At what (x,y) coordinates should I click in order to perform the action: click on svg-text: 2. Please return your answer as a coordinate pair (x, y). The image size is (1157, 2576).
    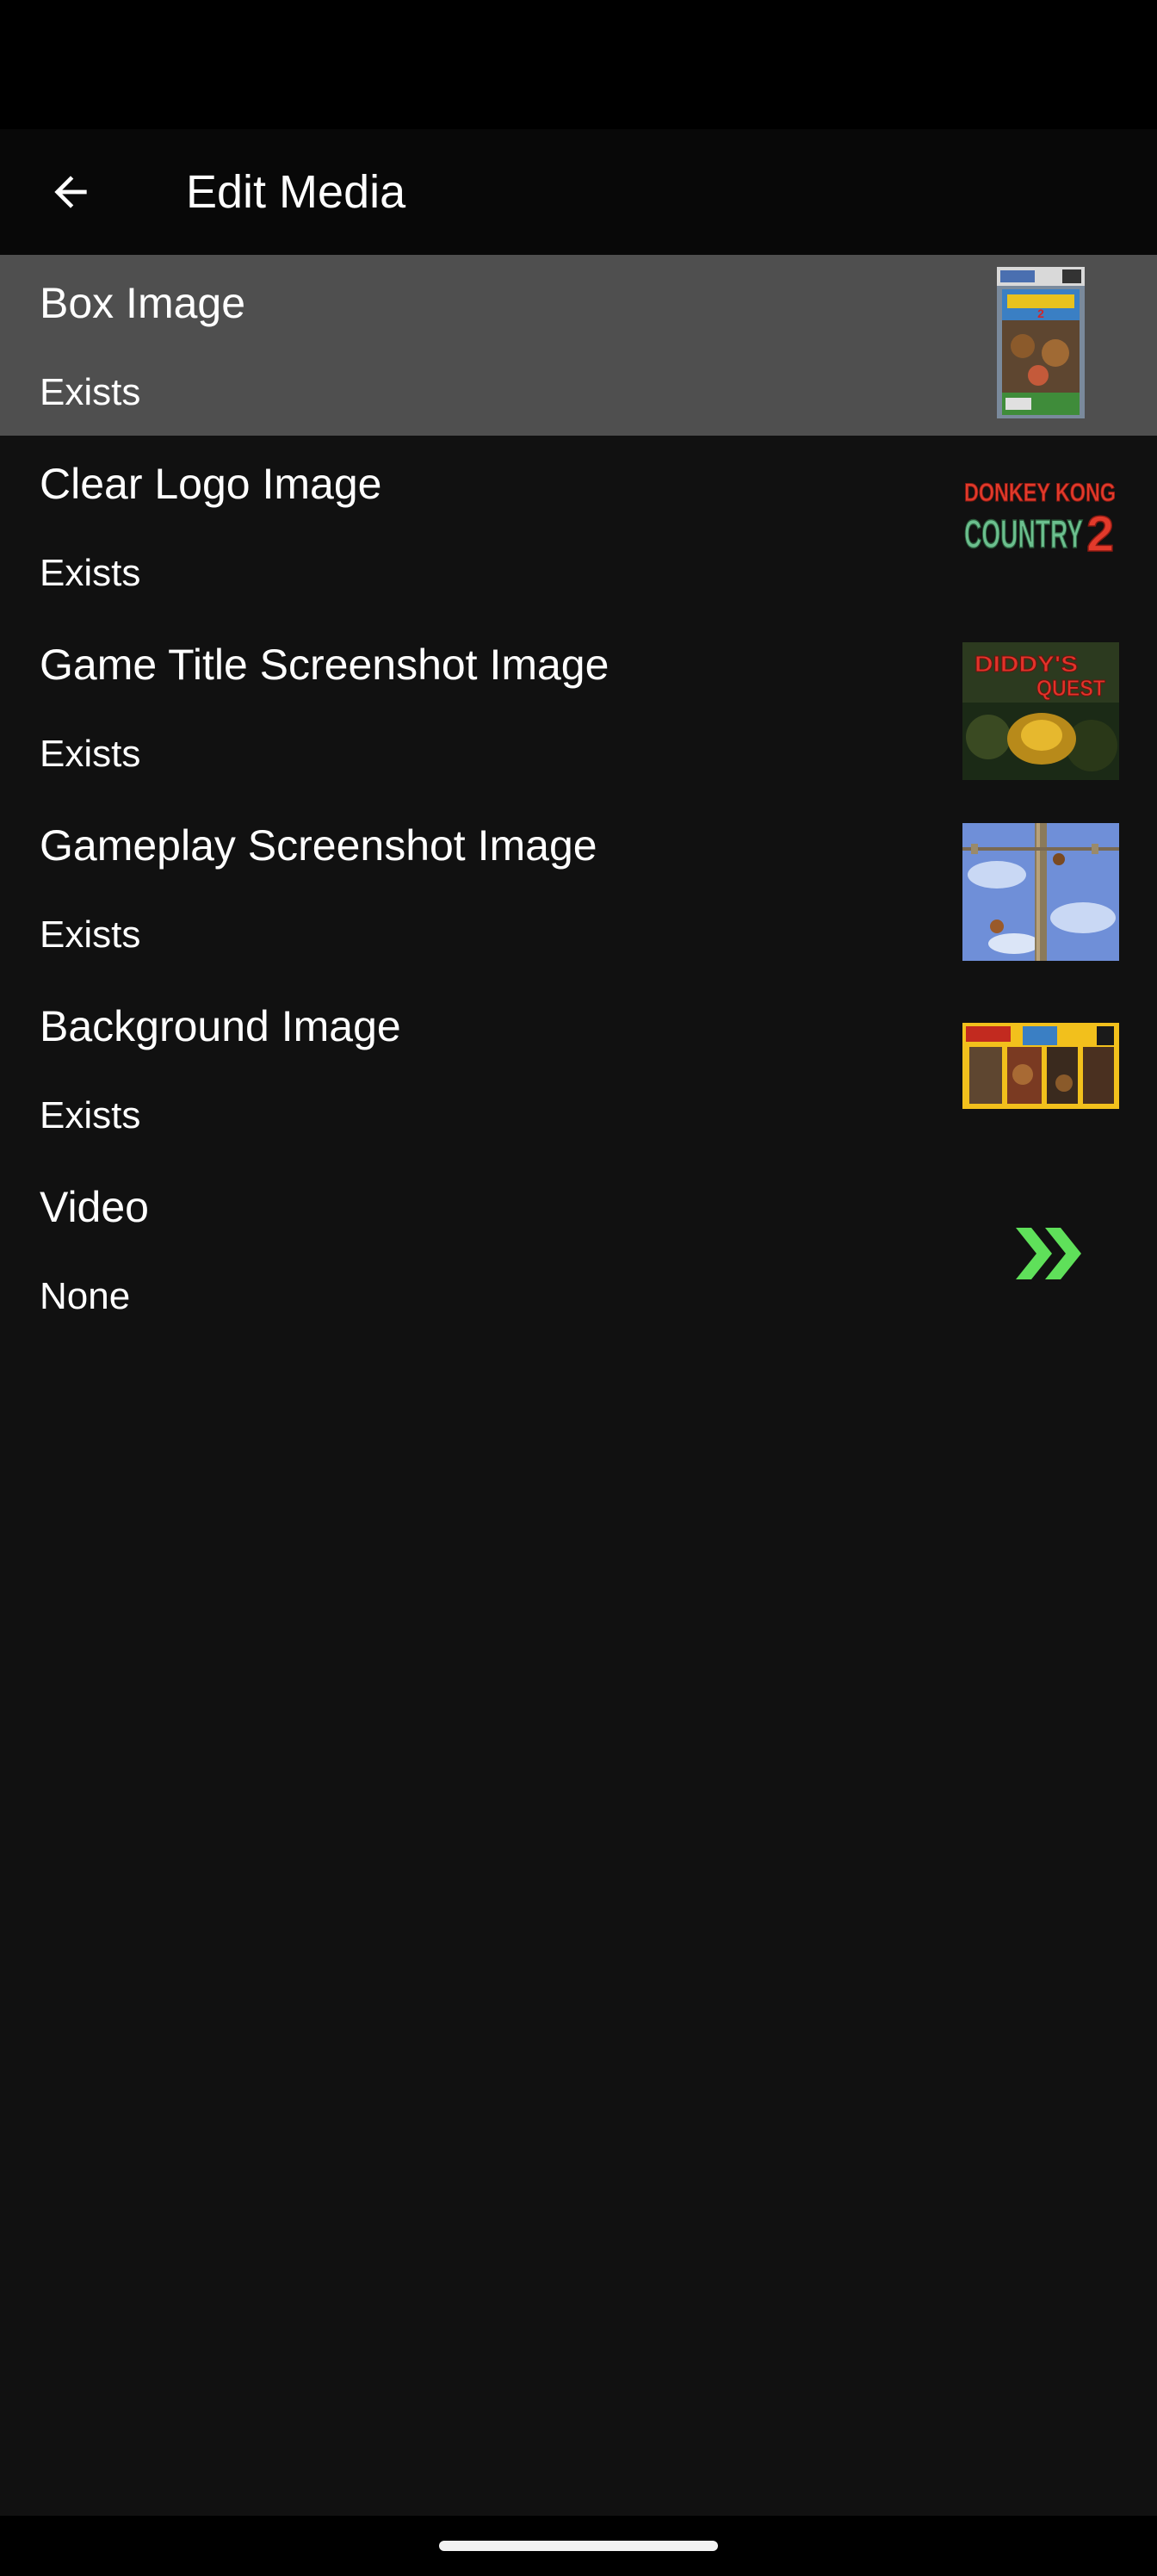
    Looking at the image, I should click on (1040, 313).